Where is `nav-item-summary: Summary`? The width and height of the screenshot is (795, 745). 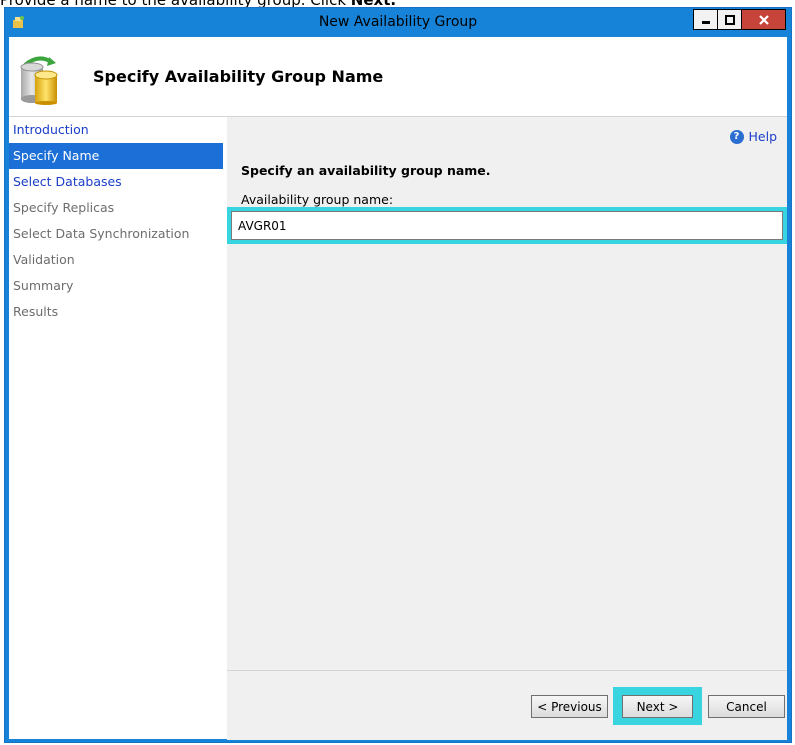 nav-item-summary: Summary is located at coordinates (43, 285).